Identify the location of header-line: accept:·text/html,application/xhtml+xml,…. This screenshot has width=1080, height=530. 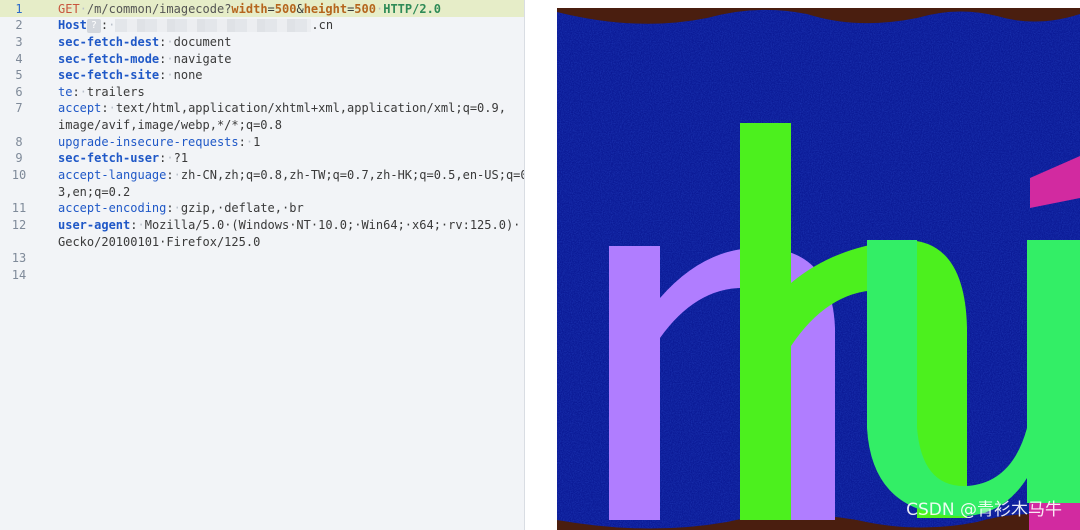
(282, 108).